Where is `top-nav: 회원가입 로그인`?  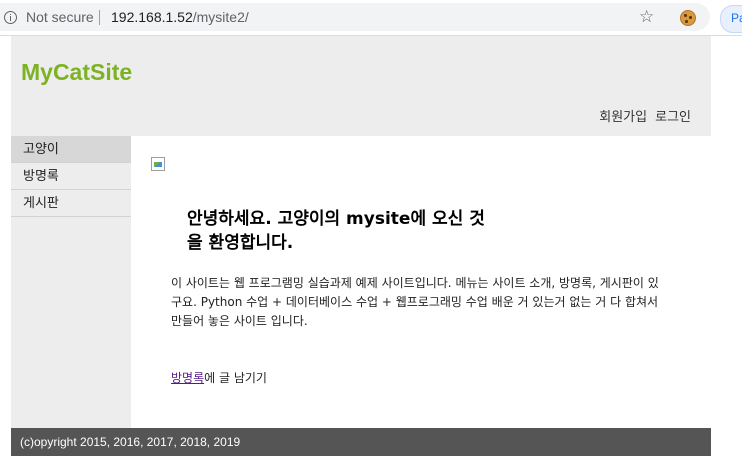 top-nav: 회원가입 로그인 is located at coordinates (641, 115).